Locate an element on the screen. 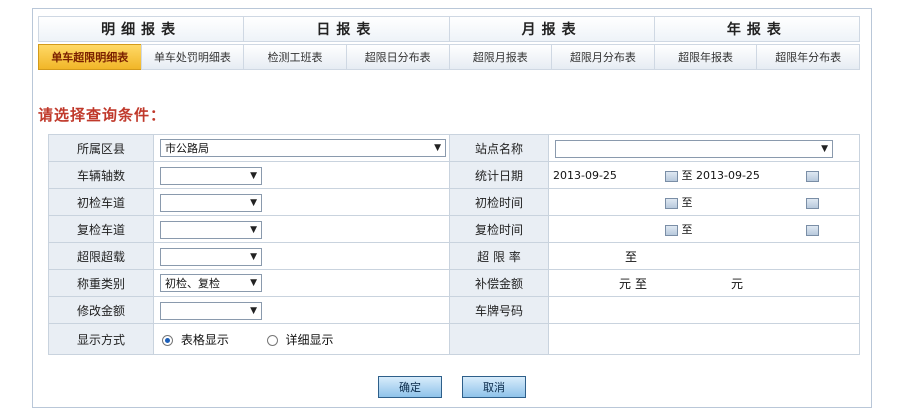  tab-overlimit-monthly-distribution: 超限月分布表 is located at coordinates (602, 57).